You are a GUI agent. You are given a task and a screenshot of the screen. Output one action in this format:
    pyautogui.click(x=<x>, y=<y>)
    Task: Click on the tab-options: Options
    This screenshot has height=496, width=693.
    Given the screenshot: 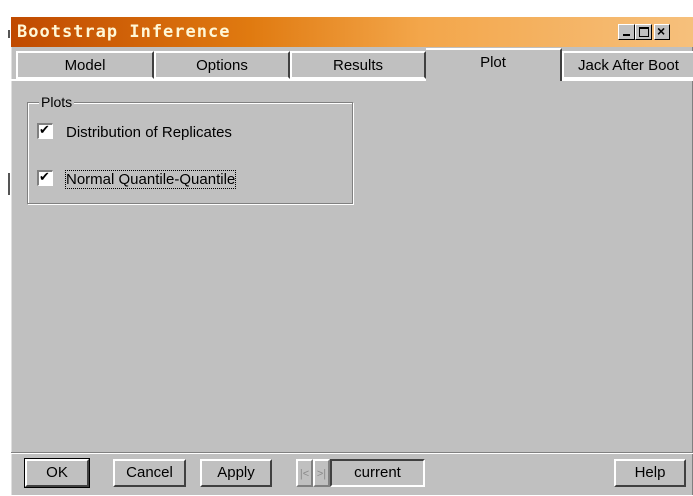 What is the action you would take?
    pyautogui.click(x=222, y=65)
    